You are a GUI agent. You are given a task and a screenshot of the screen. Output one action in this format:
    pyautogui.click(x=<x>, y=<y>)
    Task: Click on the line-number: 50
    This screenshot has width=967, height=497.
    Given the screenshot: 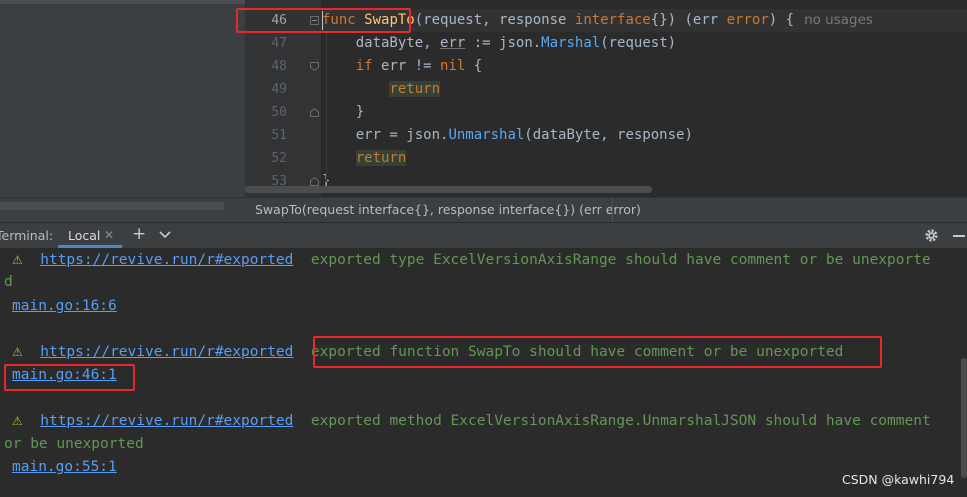 What is the action you would take?
    pyautogui.click(x=279, y=112)
    